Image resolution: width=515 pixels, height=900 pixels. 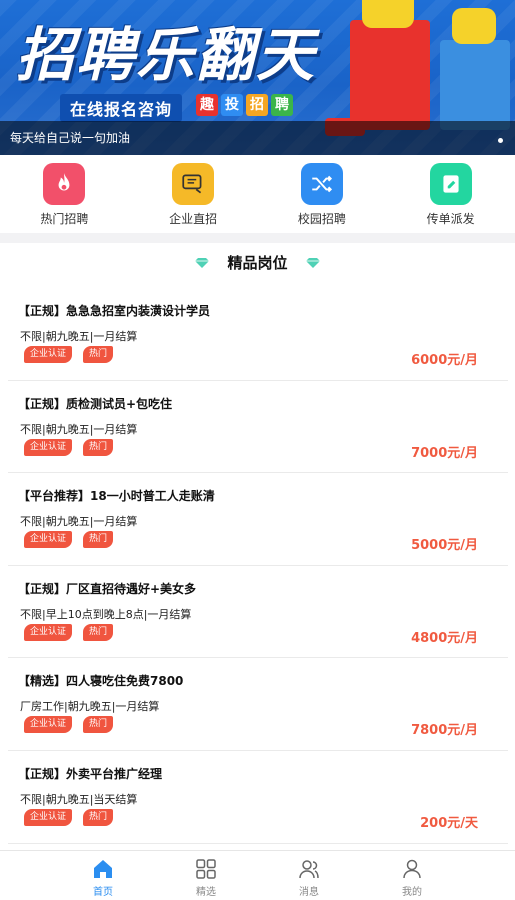 I want to click on section-title: 精品岗位, so click(x=257, y=263).